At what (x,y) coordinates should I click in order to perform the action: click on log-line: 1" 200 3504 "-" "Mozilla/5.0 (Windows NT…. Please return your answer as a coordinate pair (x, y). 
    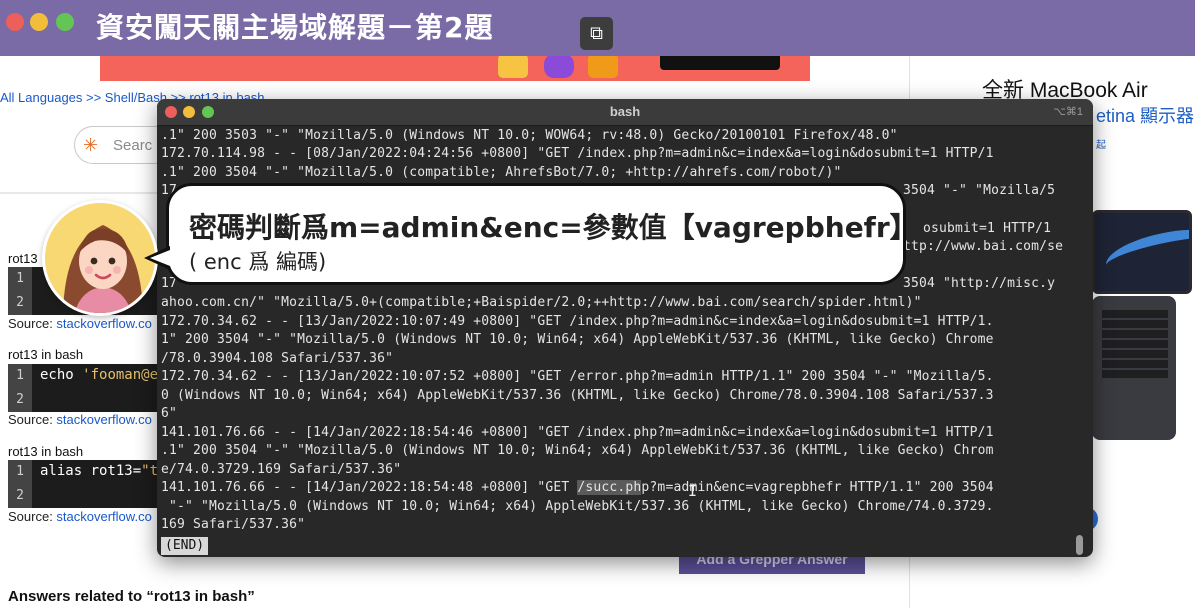
    Looking at the image, I should click on (577, 339).